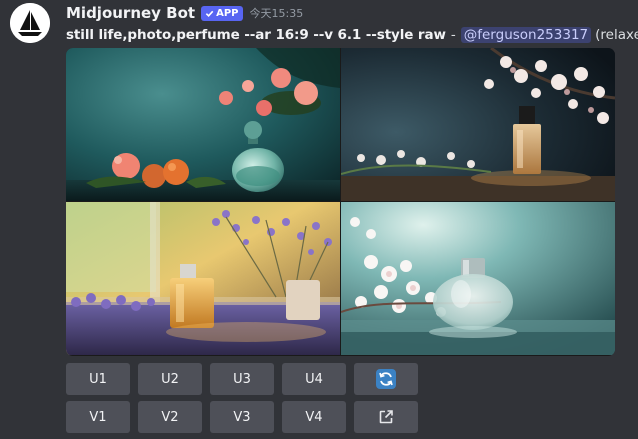  What do you see at coordinates (314, 379) in the screenshot?
I see `upscale-4-button: U4` at bounding box center [314, 379].